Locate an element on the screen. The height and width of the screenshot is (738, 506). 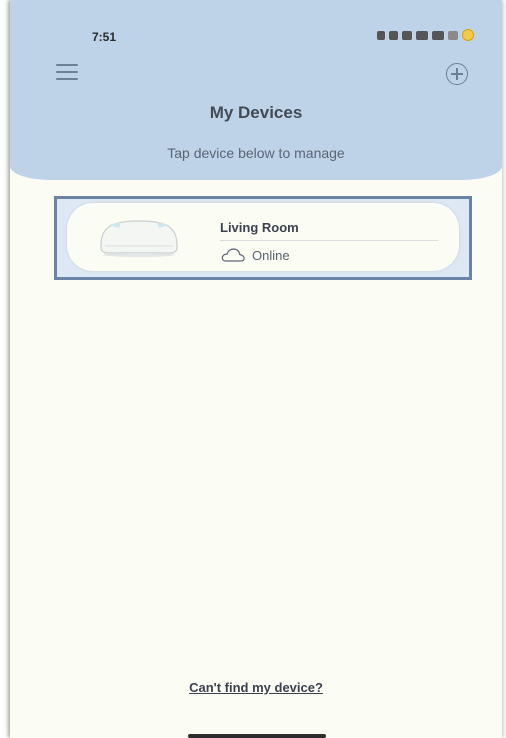
add-device-icon is located at coordinates (457, 74).